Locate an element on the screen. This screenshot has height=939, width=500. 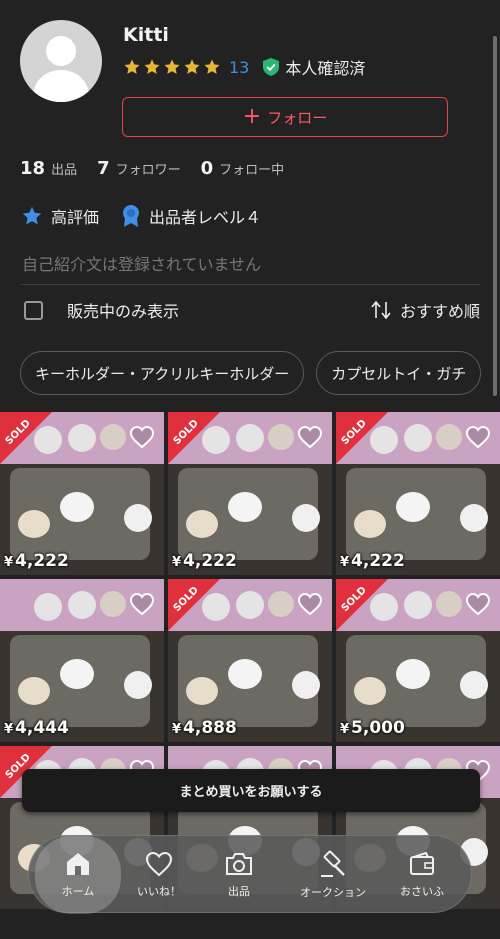
tab-label: 出品 is located at coordinates (239, 891).